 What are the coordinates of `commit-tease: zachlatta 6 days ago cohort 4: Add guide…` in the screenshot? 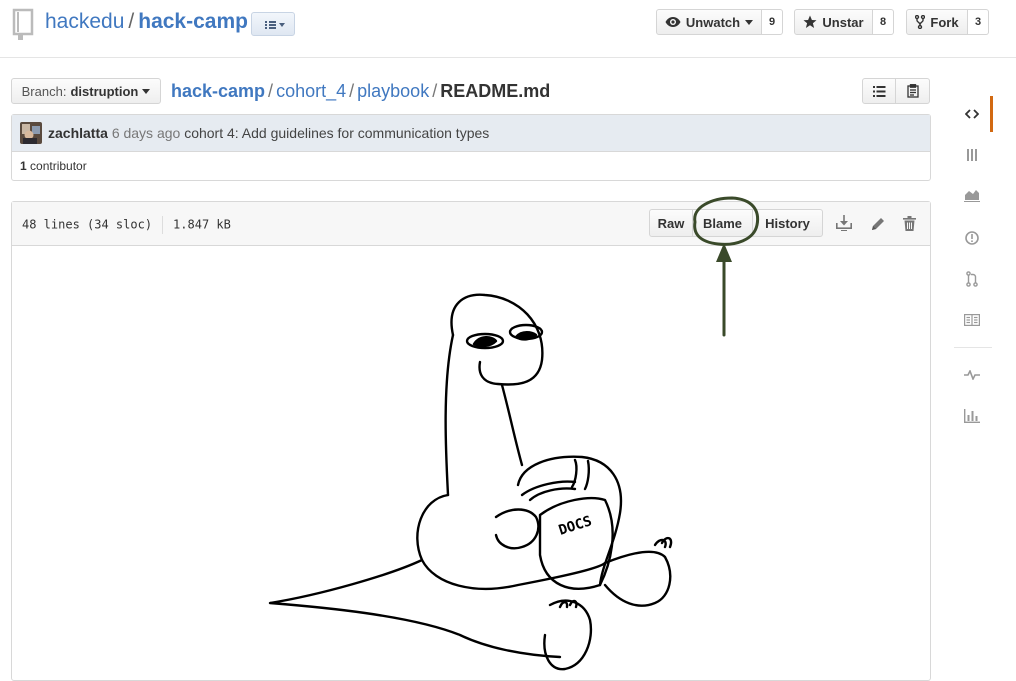 It's located at (471, 133).